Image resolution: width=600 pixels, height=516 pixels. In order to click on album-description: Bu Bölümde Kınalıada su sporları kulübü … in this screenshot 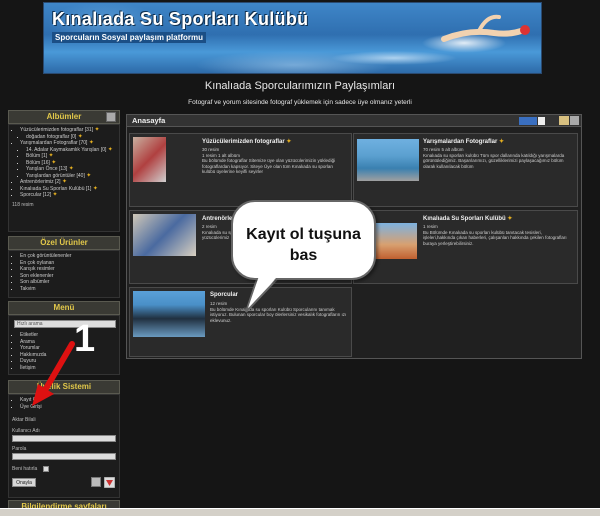, I will do `click(495, 237)`.